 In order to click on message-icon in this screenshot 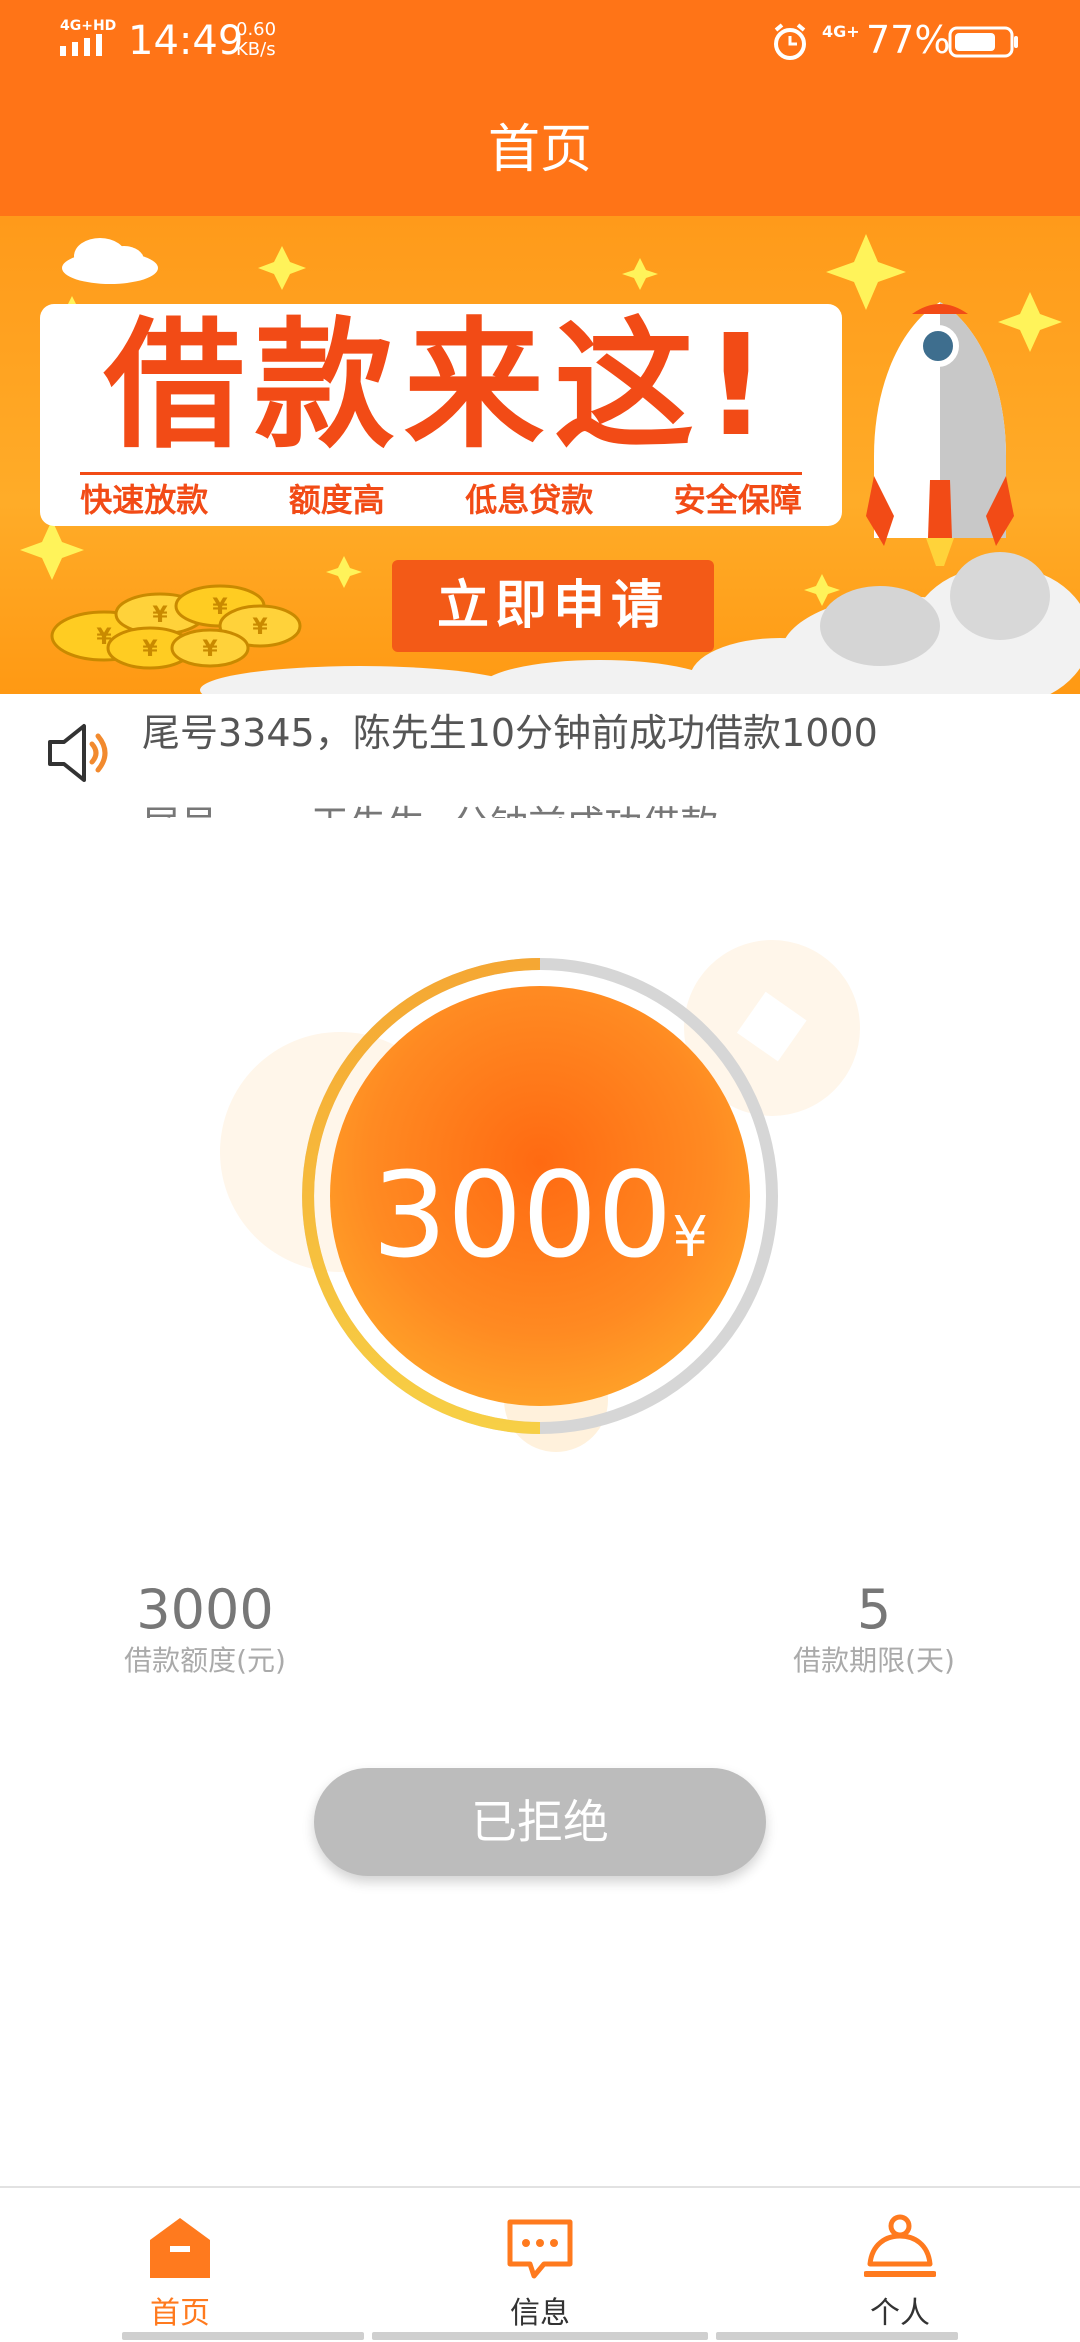, I will do `click(540, 2249)`.